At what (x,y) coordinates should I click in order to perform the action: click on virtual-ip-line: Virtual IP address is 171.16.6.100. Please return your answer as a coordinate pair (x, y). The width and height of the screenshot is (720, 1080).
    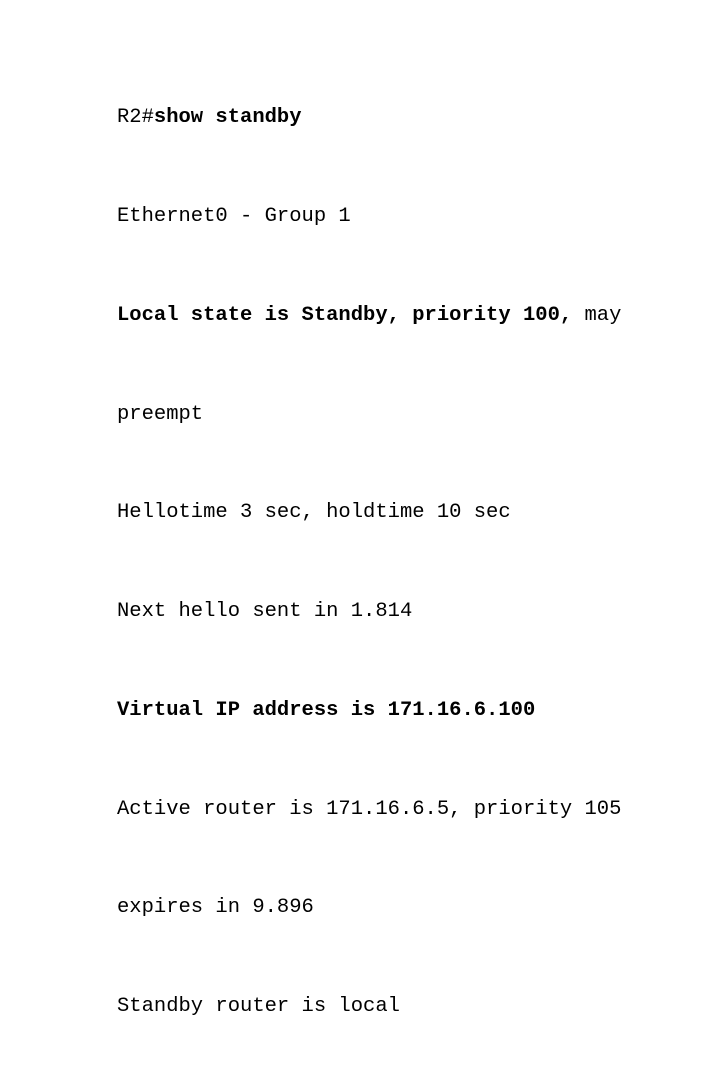
    Looking at the image, I should click on (415, 711).